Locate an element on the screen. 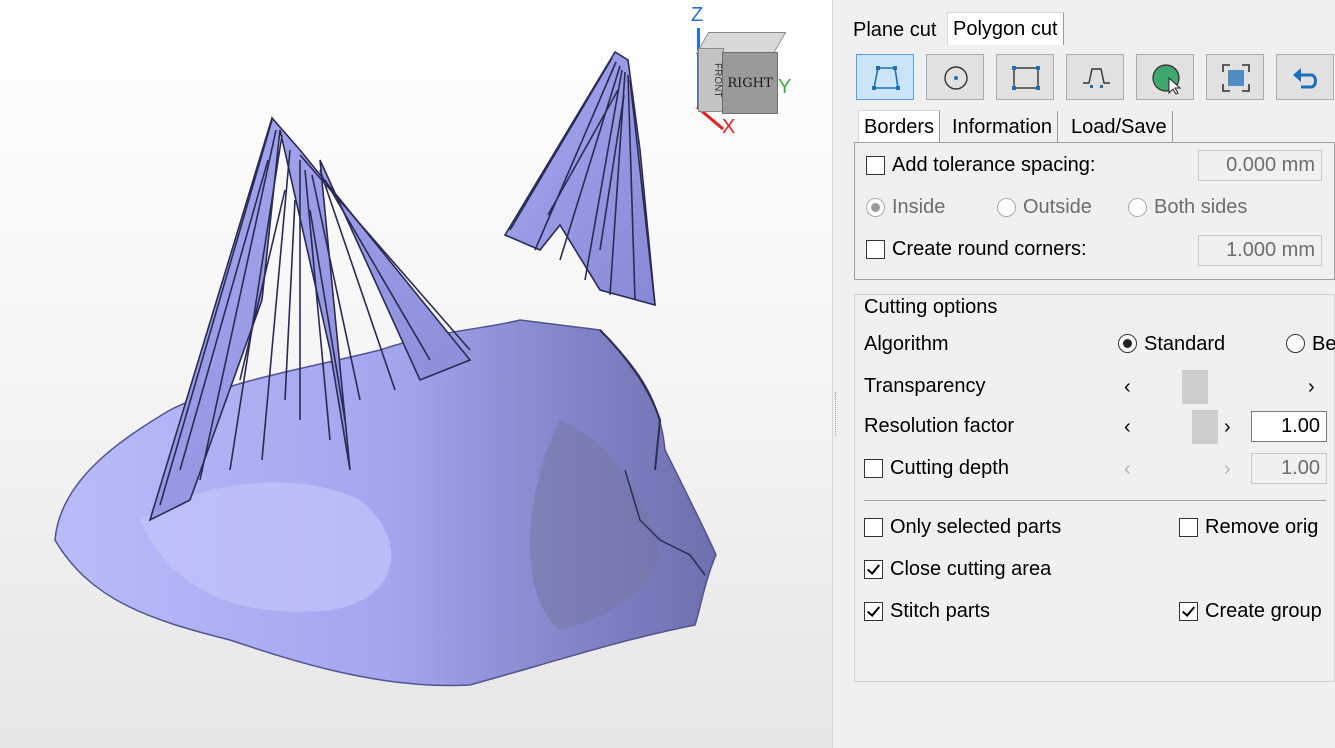 The height and width of the screenshot is (748, 1335). cutting-depth-value-field: 1.00 is located at coordinates (1289, 468).